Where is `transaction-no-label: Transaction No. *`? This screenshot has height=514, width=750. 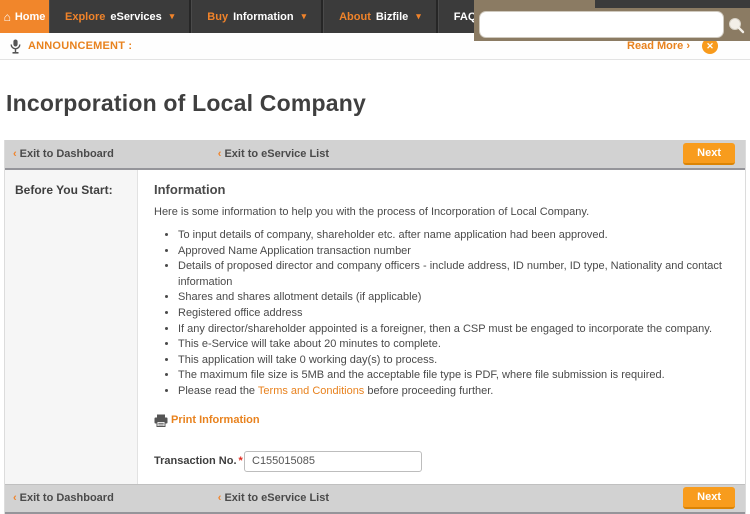
transaction-no-label: Transaction No. * is located at coordinates (198, 461).